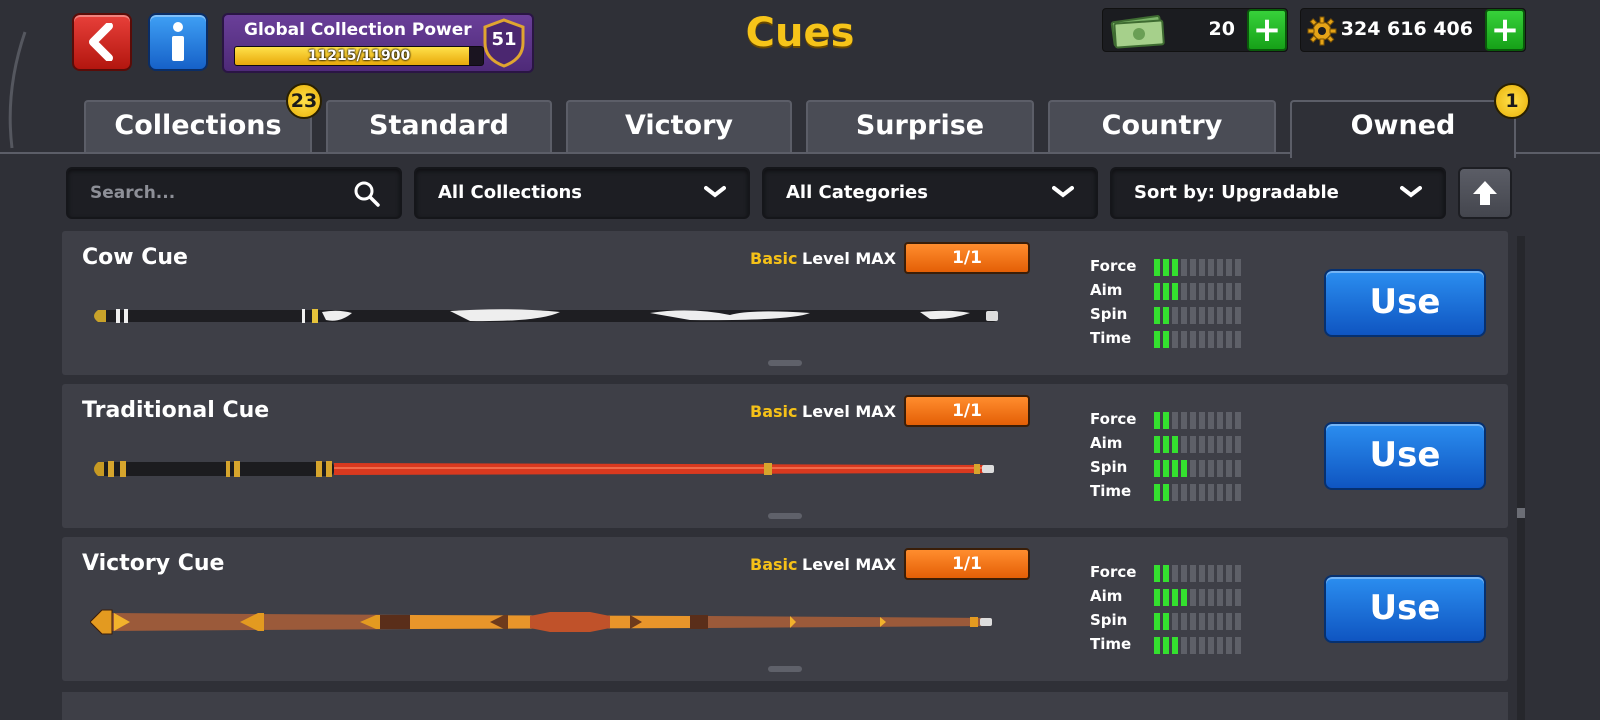 This screenshot has width=1600, height=720. I want to click on sort-dropdown-value: Sort by: Upgradable, so click(1236, 192).